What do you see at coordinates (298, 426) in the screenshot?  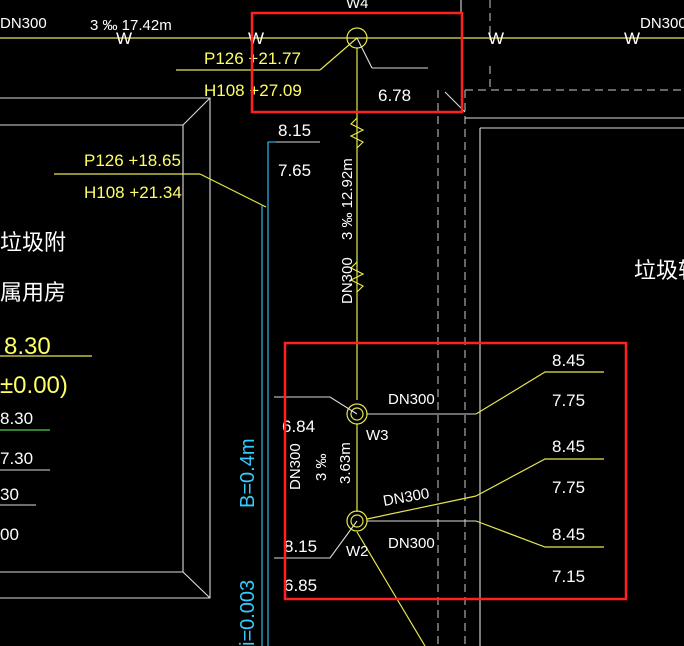 I see `w3-depth: 6.84` at bounding box center [298, 426].